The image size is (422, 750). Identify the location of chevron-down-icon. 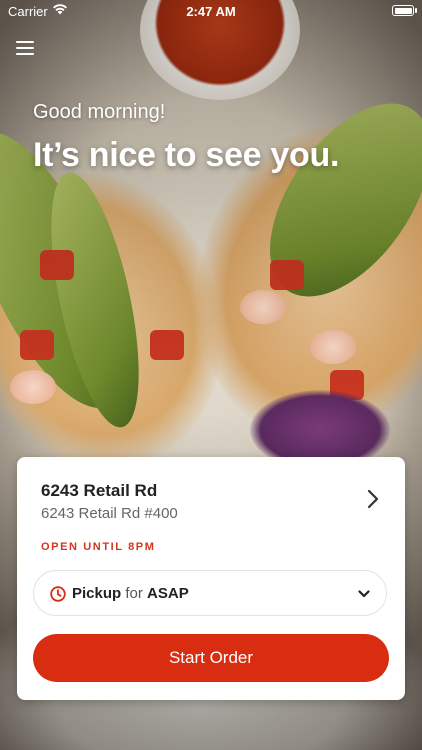
(364, 594).